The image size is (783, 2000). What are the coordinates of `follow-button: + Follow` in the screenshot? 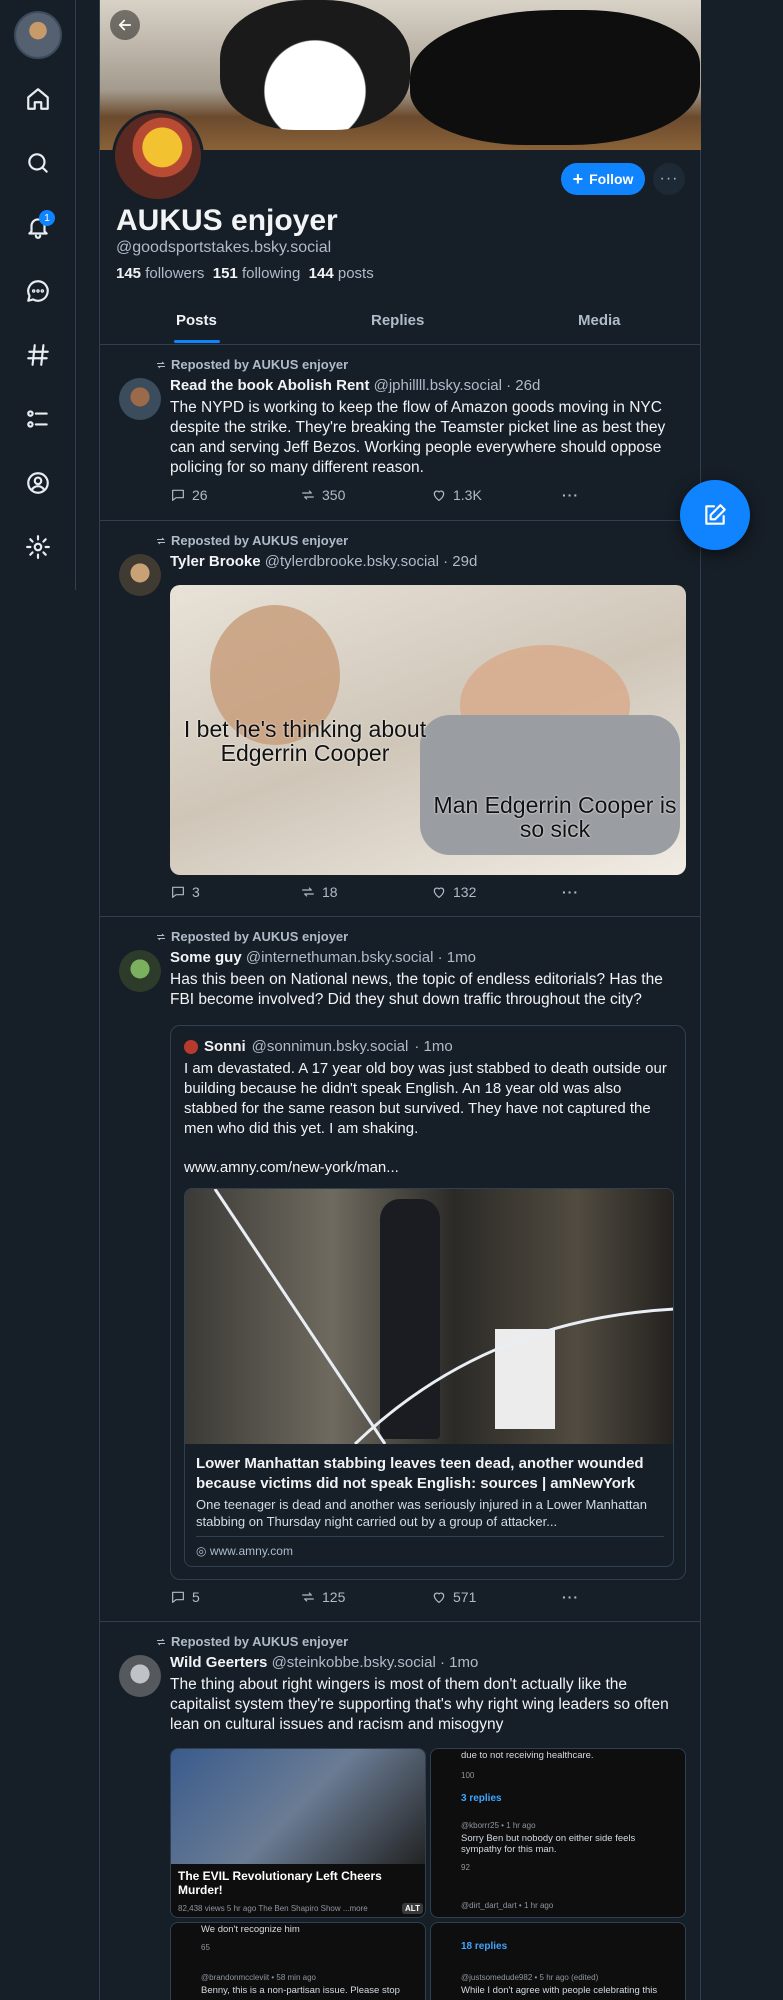 It's located at (603, 179).